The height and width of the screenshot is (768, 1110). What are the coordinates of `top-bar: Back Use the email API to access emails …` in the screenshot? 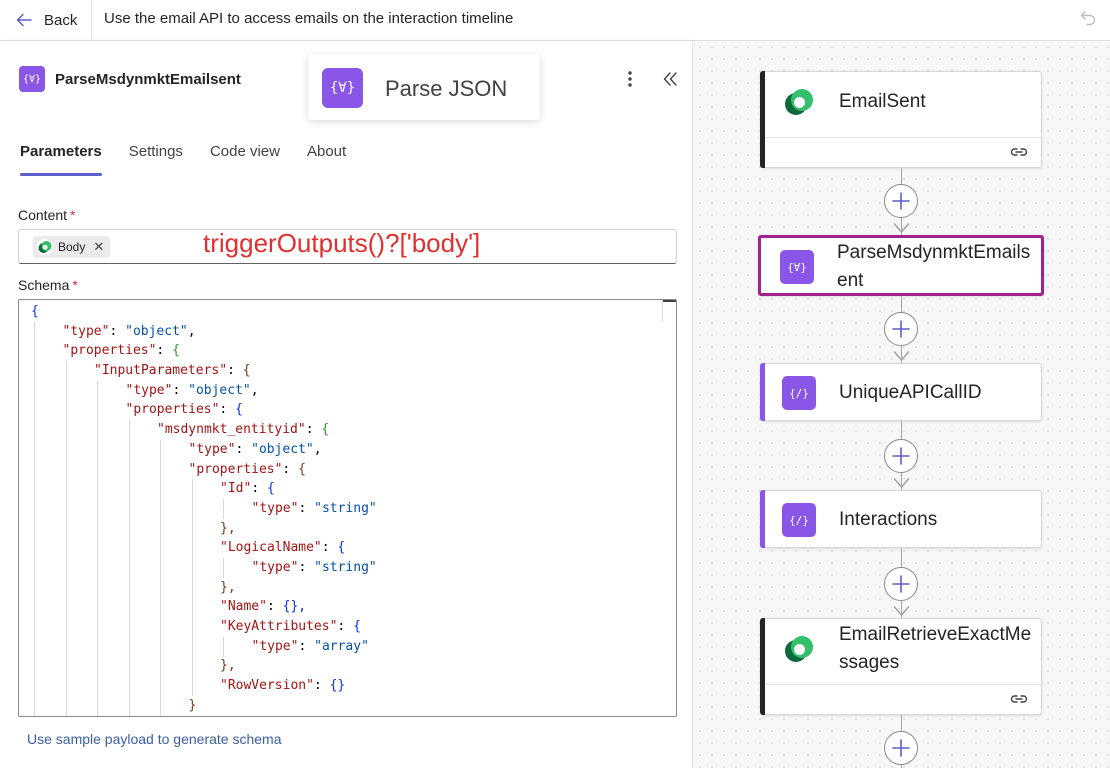 It's located at (555, 20).